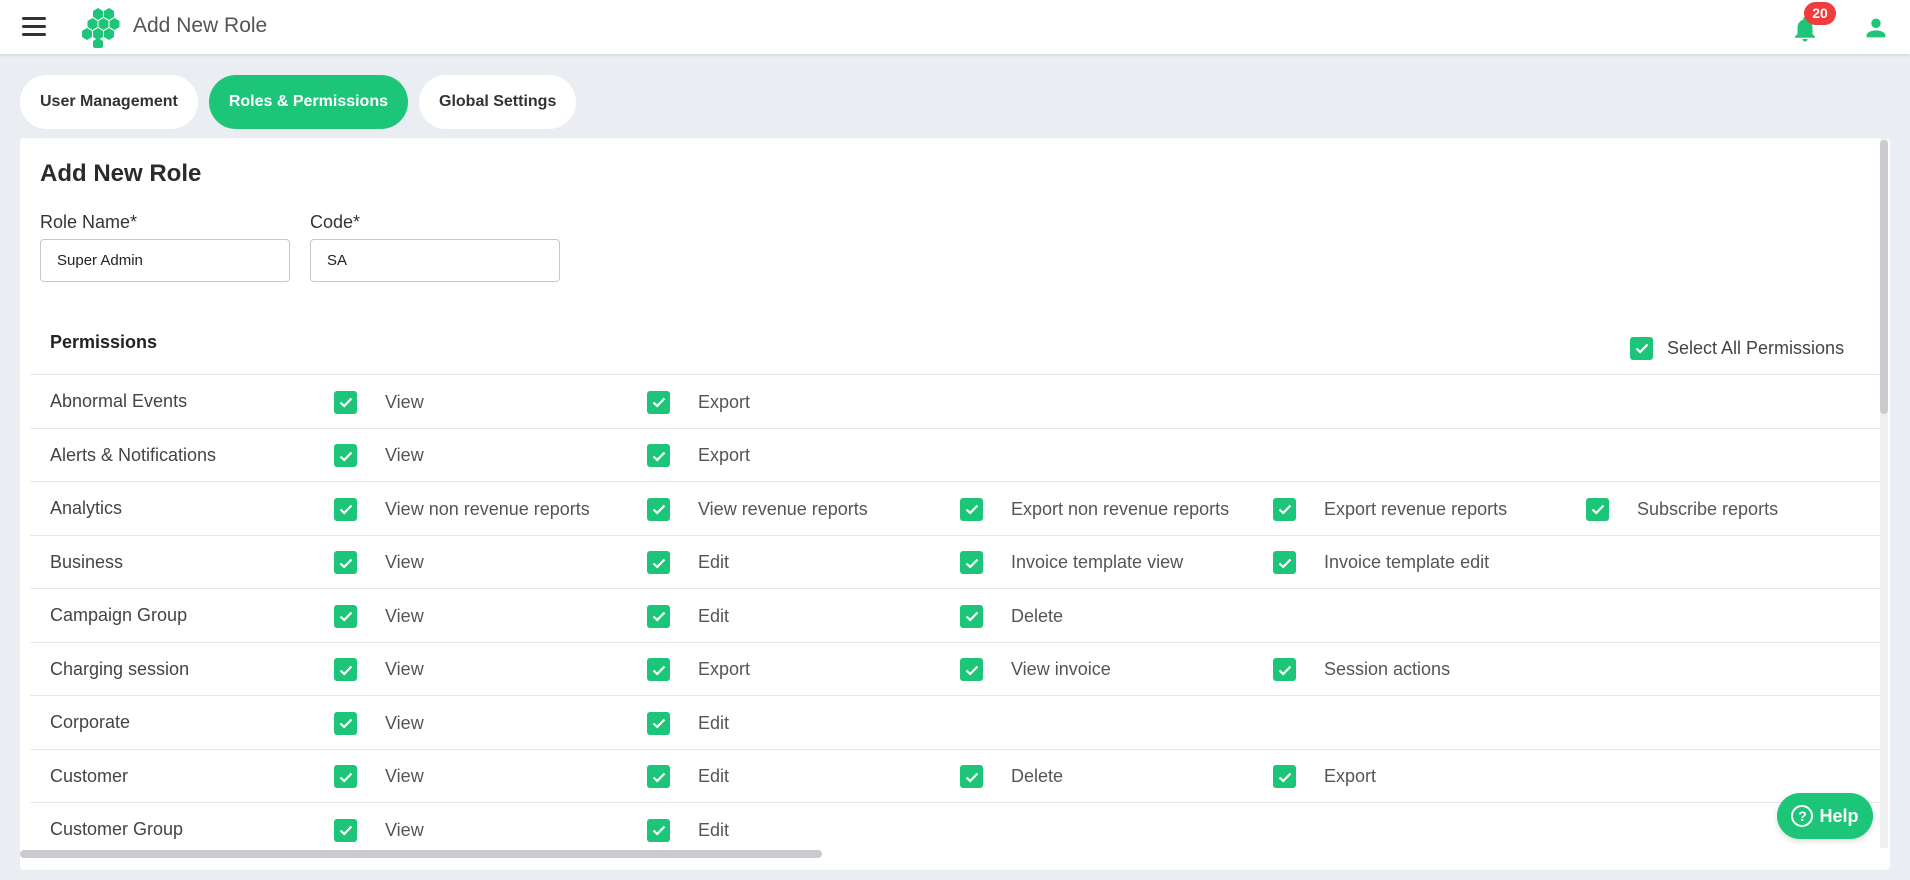 This screenshot has width=1910, height=880. What do you see at coordinates (1884, 277) in the screenshot?
I see `vertical-scrollbar-thumb` at bounding box center [1884, 277].